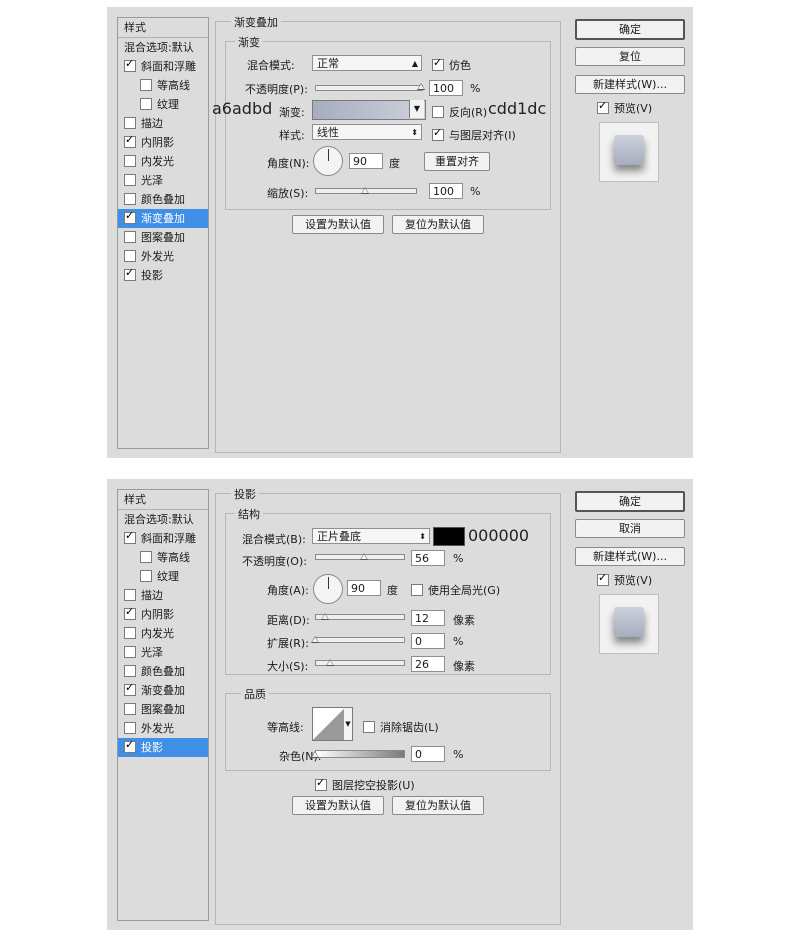  What do you see at coordinates (474, 135) in the screenshot?
I see `align-checkbox: 与图层对齐(I)` at bounding box center [474, 135].